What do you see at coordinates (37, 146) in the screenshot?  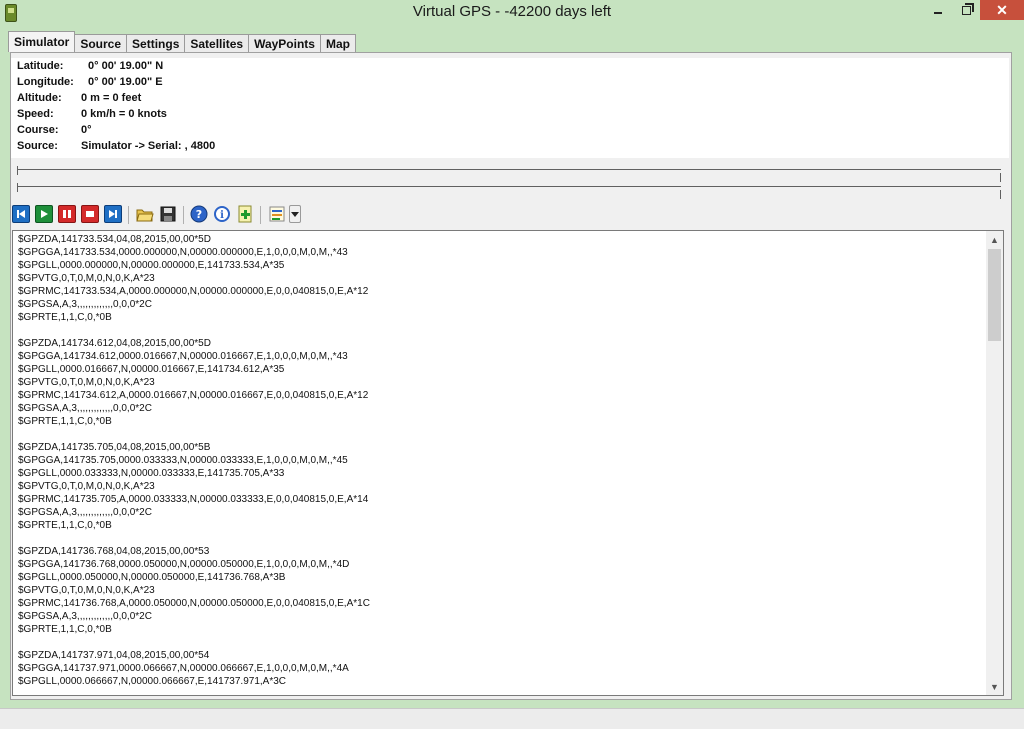 I see `source-label: Source:` at bounding box center [37, 146].